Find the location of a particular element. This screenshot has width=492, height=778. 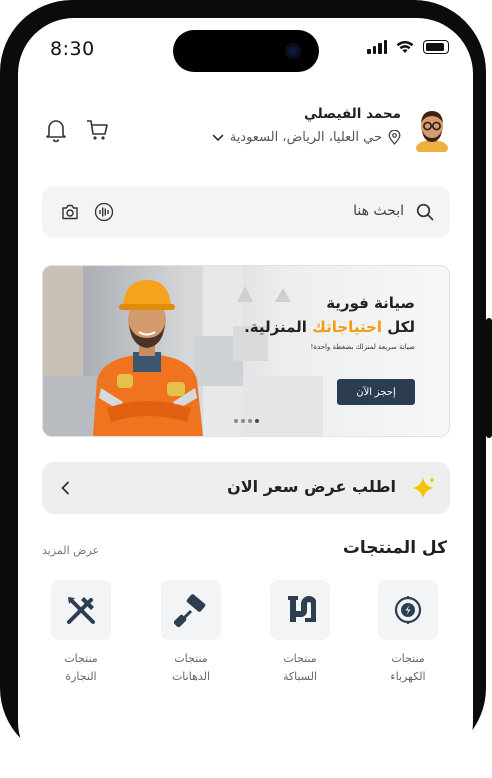

bell-icon is located at coordinates (56, 130).